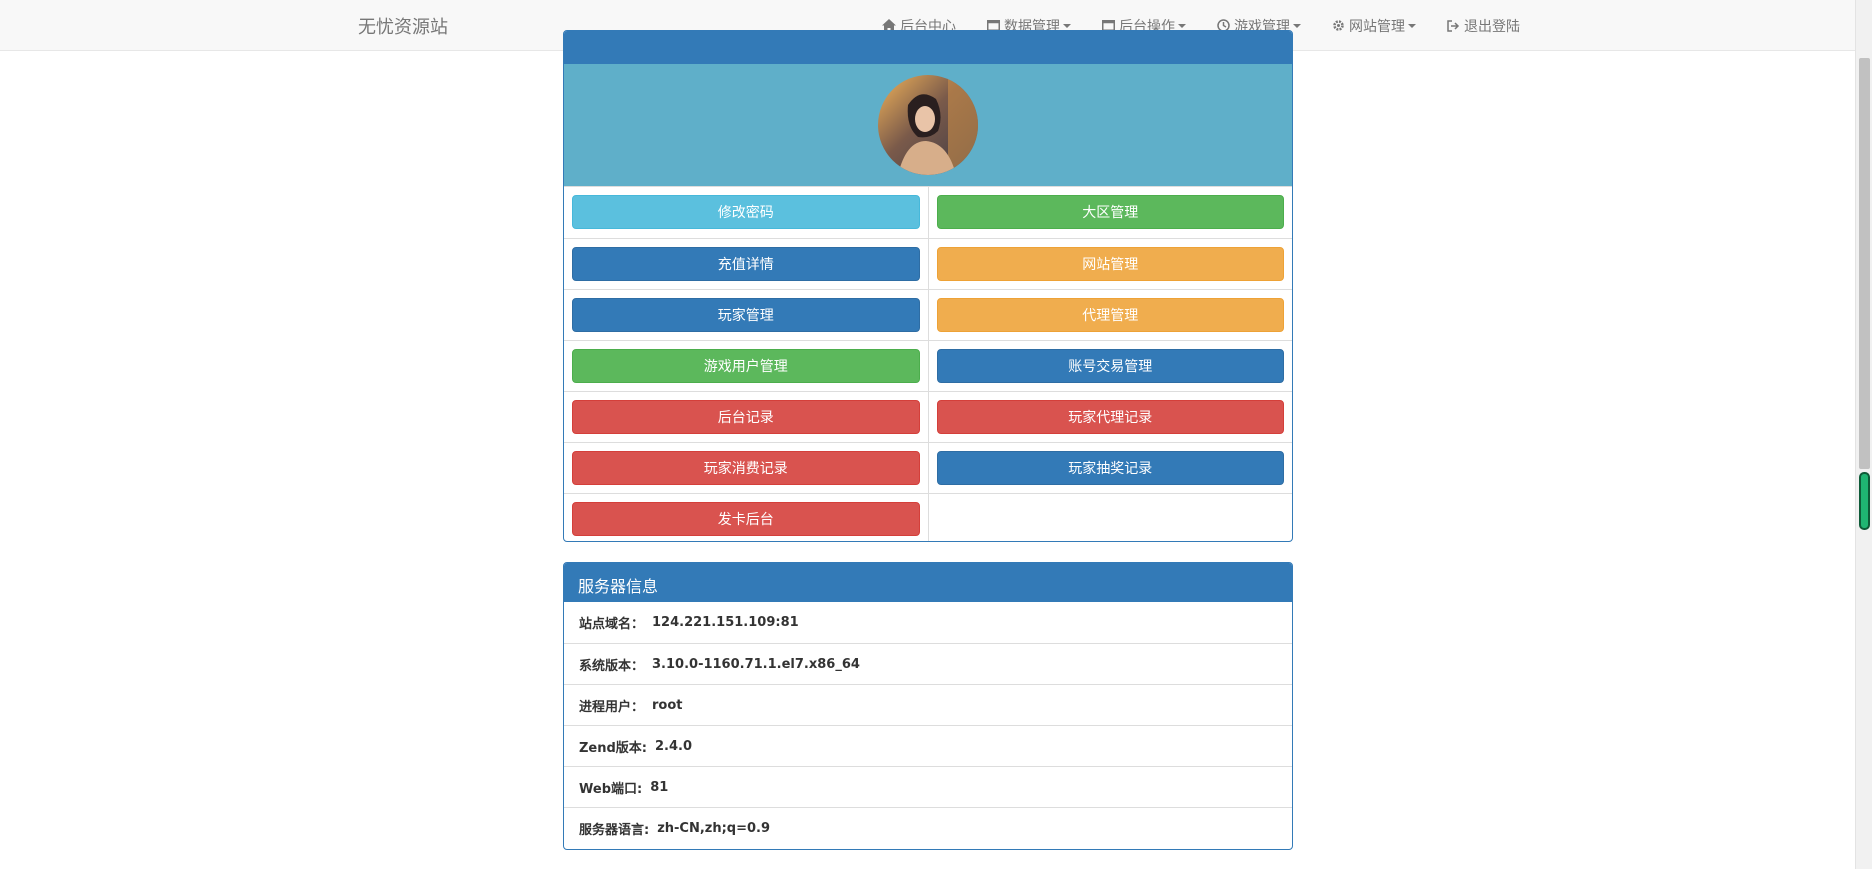  I want to click on info-row-zend-version: Zend版本: 2.4.0, so click(928, 745).